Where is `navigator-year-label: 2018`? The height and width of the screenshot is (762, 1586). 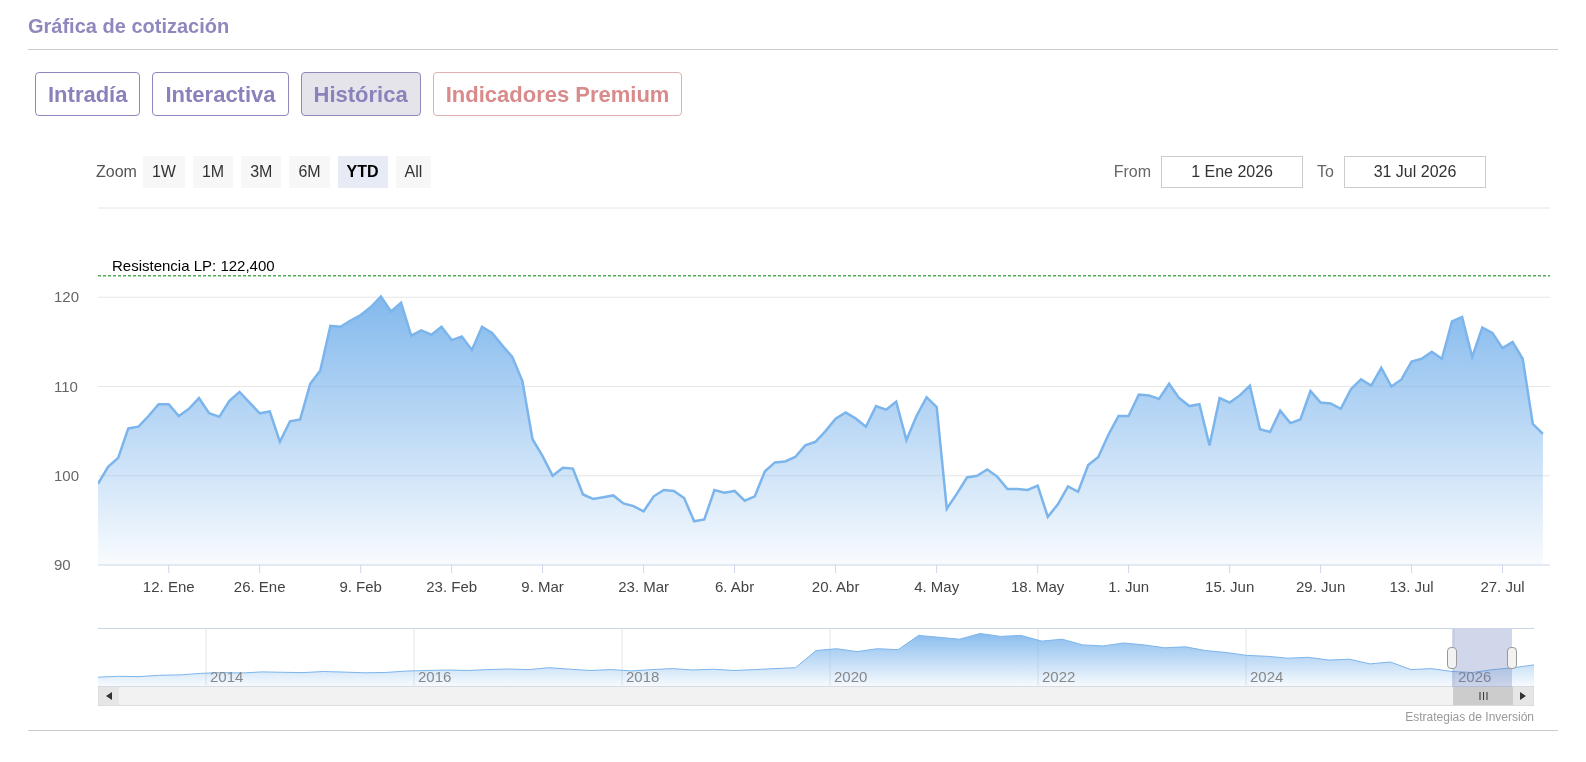 navigator-year-label: 2018 is located at coordinates (643, 676).